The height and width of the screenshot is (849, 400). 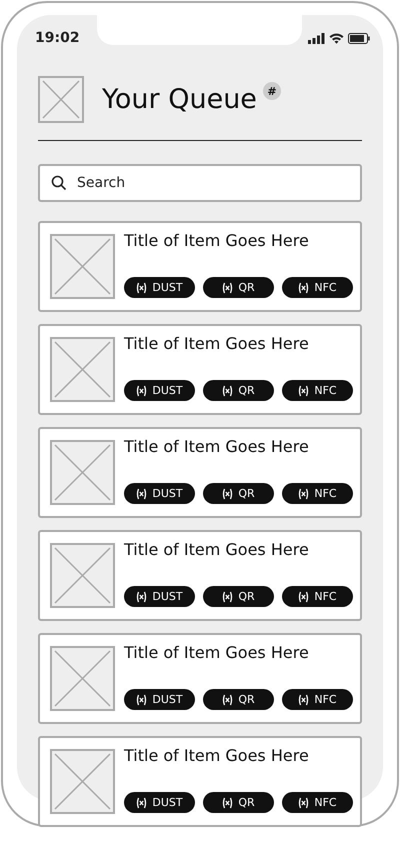 What do you see at coordinates (336, 38) in the screenshot?
I see `wifi-icon` at bounding box center [336, 38].